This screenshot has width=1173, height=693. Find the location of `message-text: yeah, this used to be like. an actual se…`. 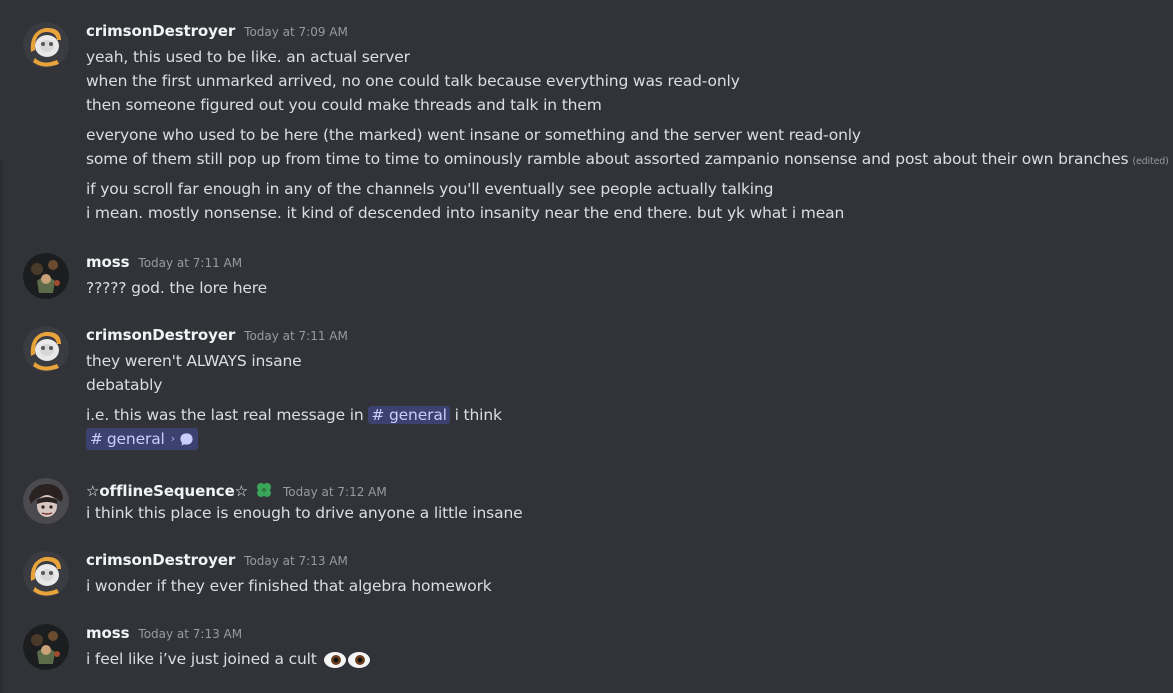

message-text: yeah, this used to be like. an actual se… is located at coordinates (248, 57).